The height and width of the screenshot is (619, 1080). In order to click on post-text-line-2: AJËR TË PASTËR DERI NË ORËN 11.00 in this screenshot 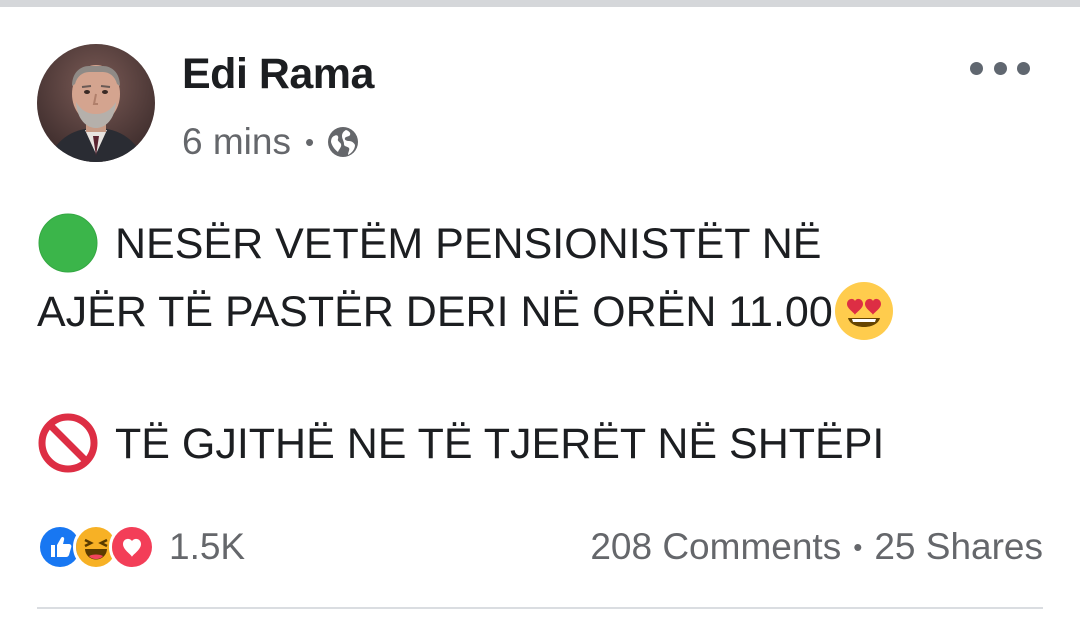, I will do `click(466, 311)`.